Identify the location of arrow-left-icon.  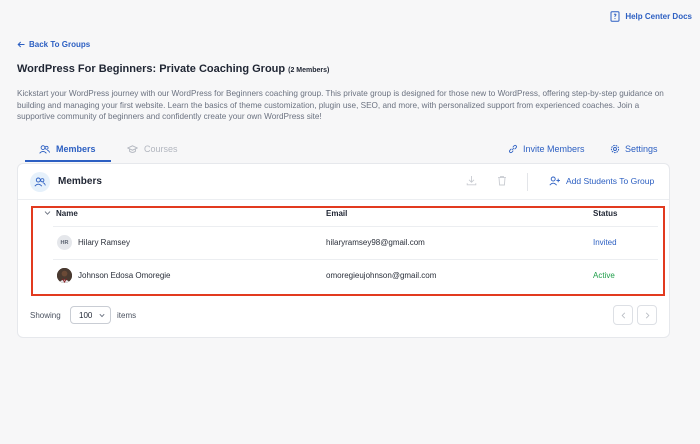
(21, 44).